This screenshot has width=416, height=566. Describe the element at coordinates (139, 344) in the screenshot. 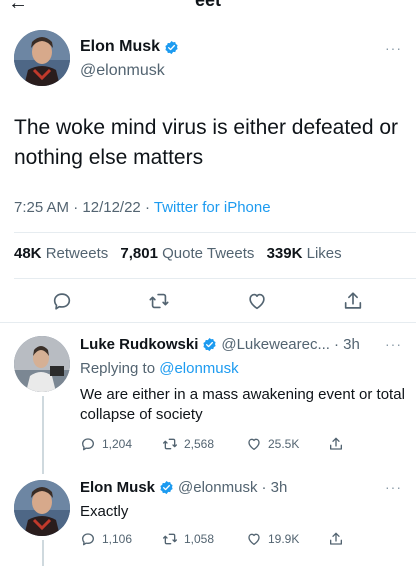

I see `reply-author-name: Luke Rudkowski` at that location.